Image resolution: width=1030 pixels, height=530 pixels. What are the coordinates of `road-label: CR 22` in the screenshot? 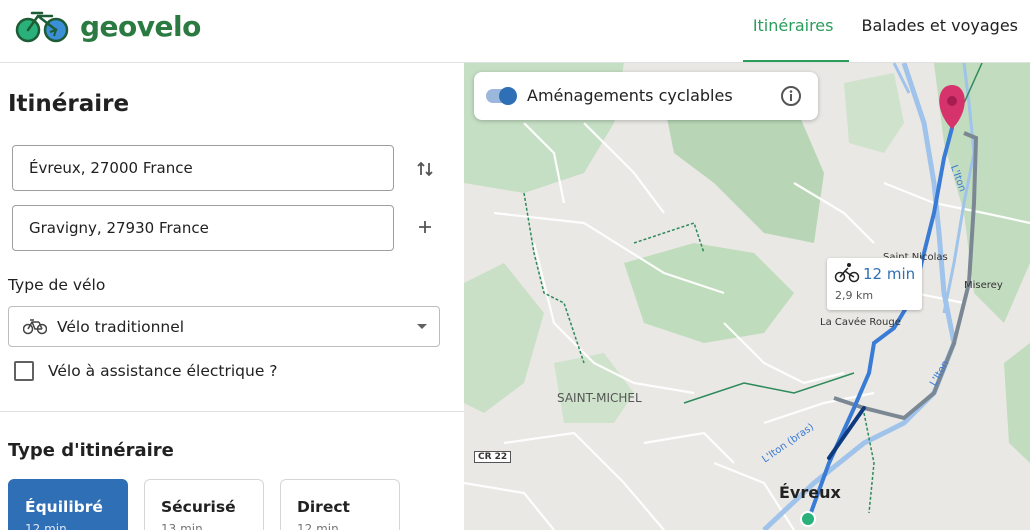 It's located at (493, 457).